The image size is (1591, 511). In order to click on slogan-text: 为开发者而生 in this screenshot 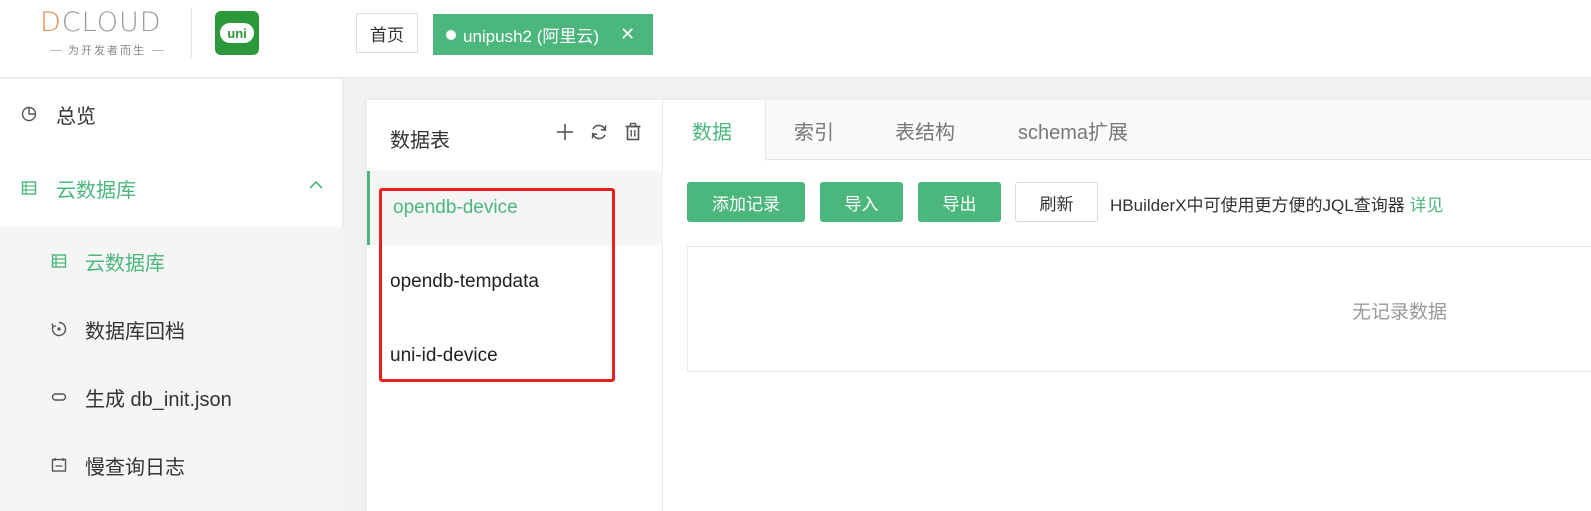, I will do `click(107, 51)`.